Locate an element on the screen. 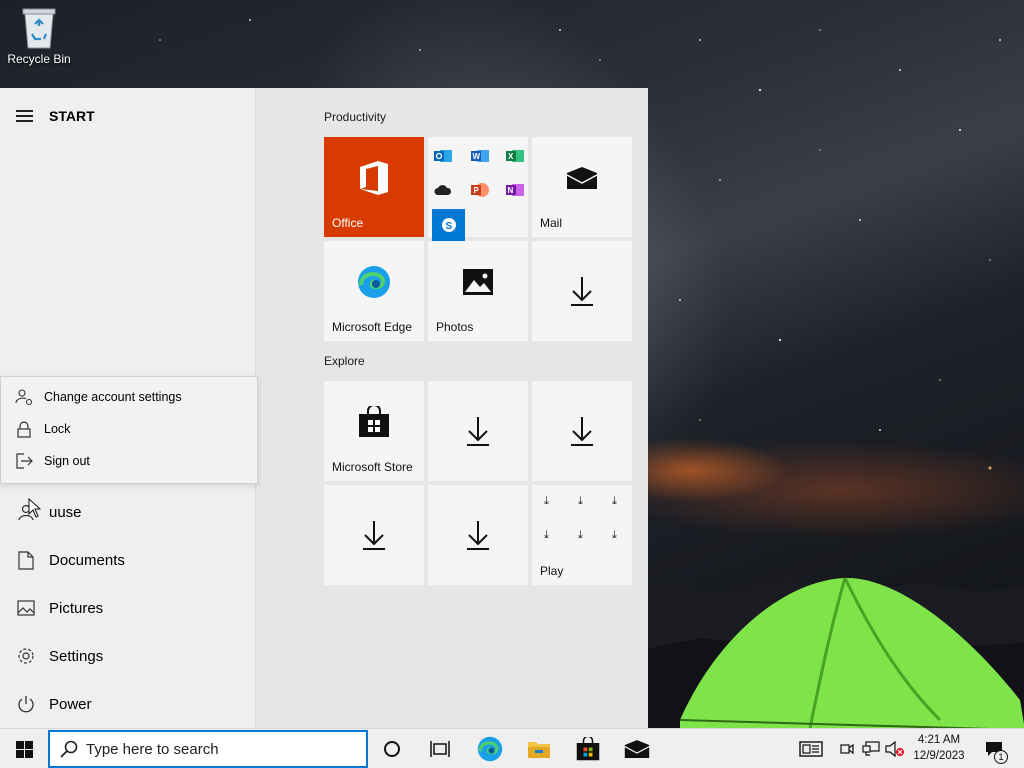  cortana-button is located at coordinates (392, 748).